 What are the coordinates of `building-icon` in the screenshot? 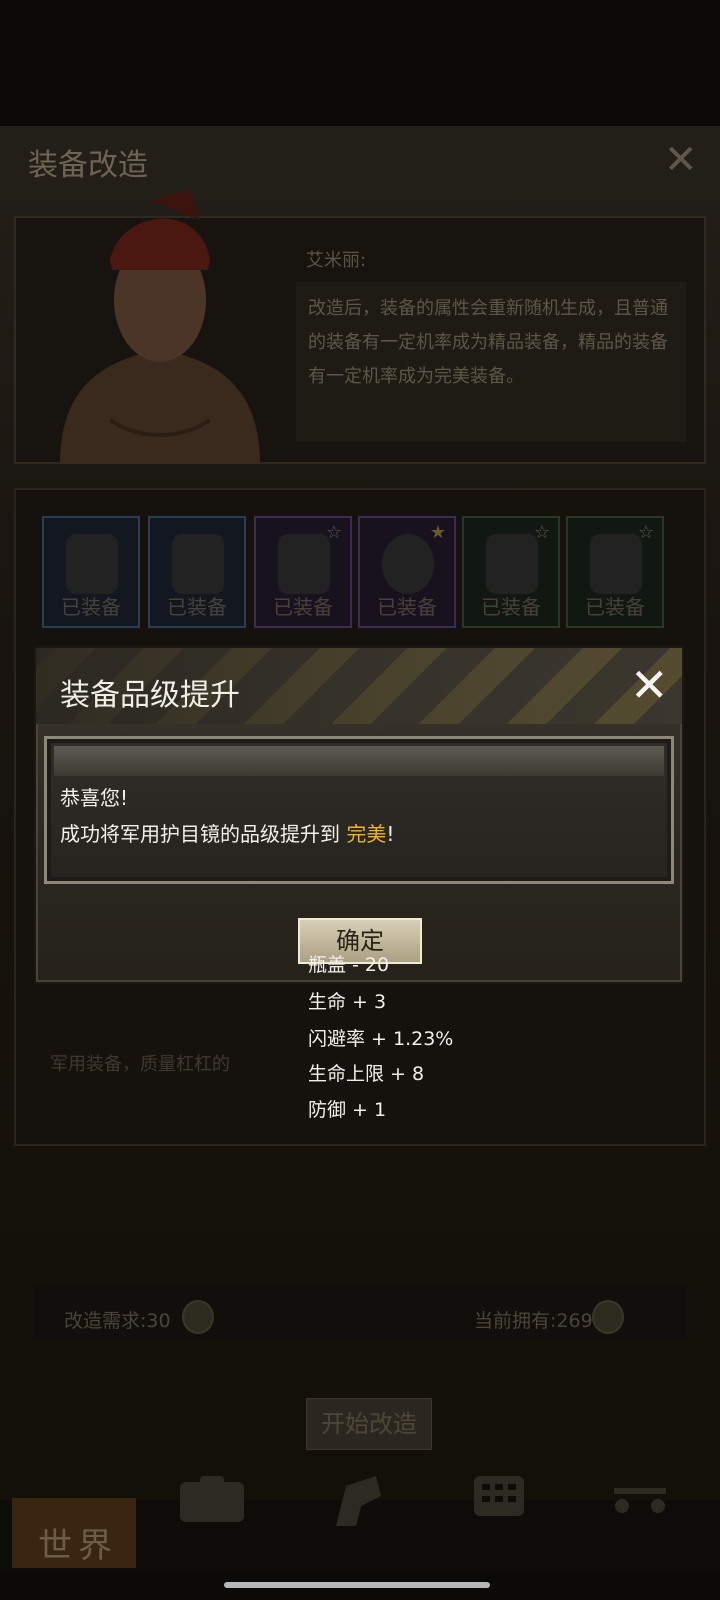 It's located at (499, 1499).